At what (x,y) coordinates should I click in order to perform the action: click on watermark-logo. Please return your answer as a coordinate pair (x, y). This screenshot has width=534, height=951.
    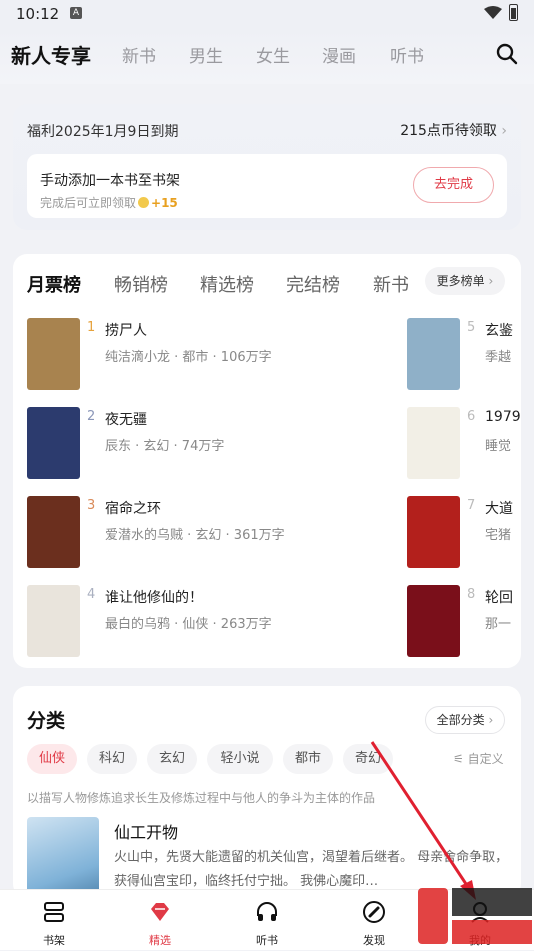
    Looking at the image, I should click on (475, 916).